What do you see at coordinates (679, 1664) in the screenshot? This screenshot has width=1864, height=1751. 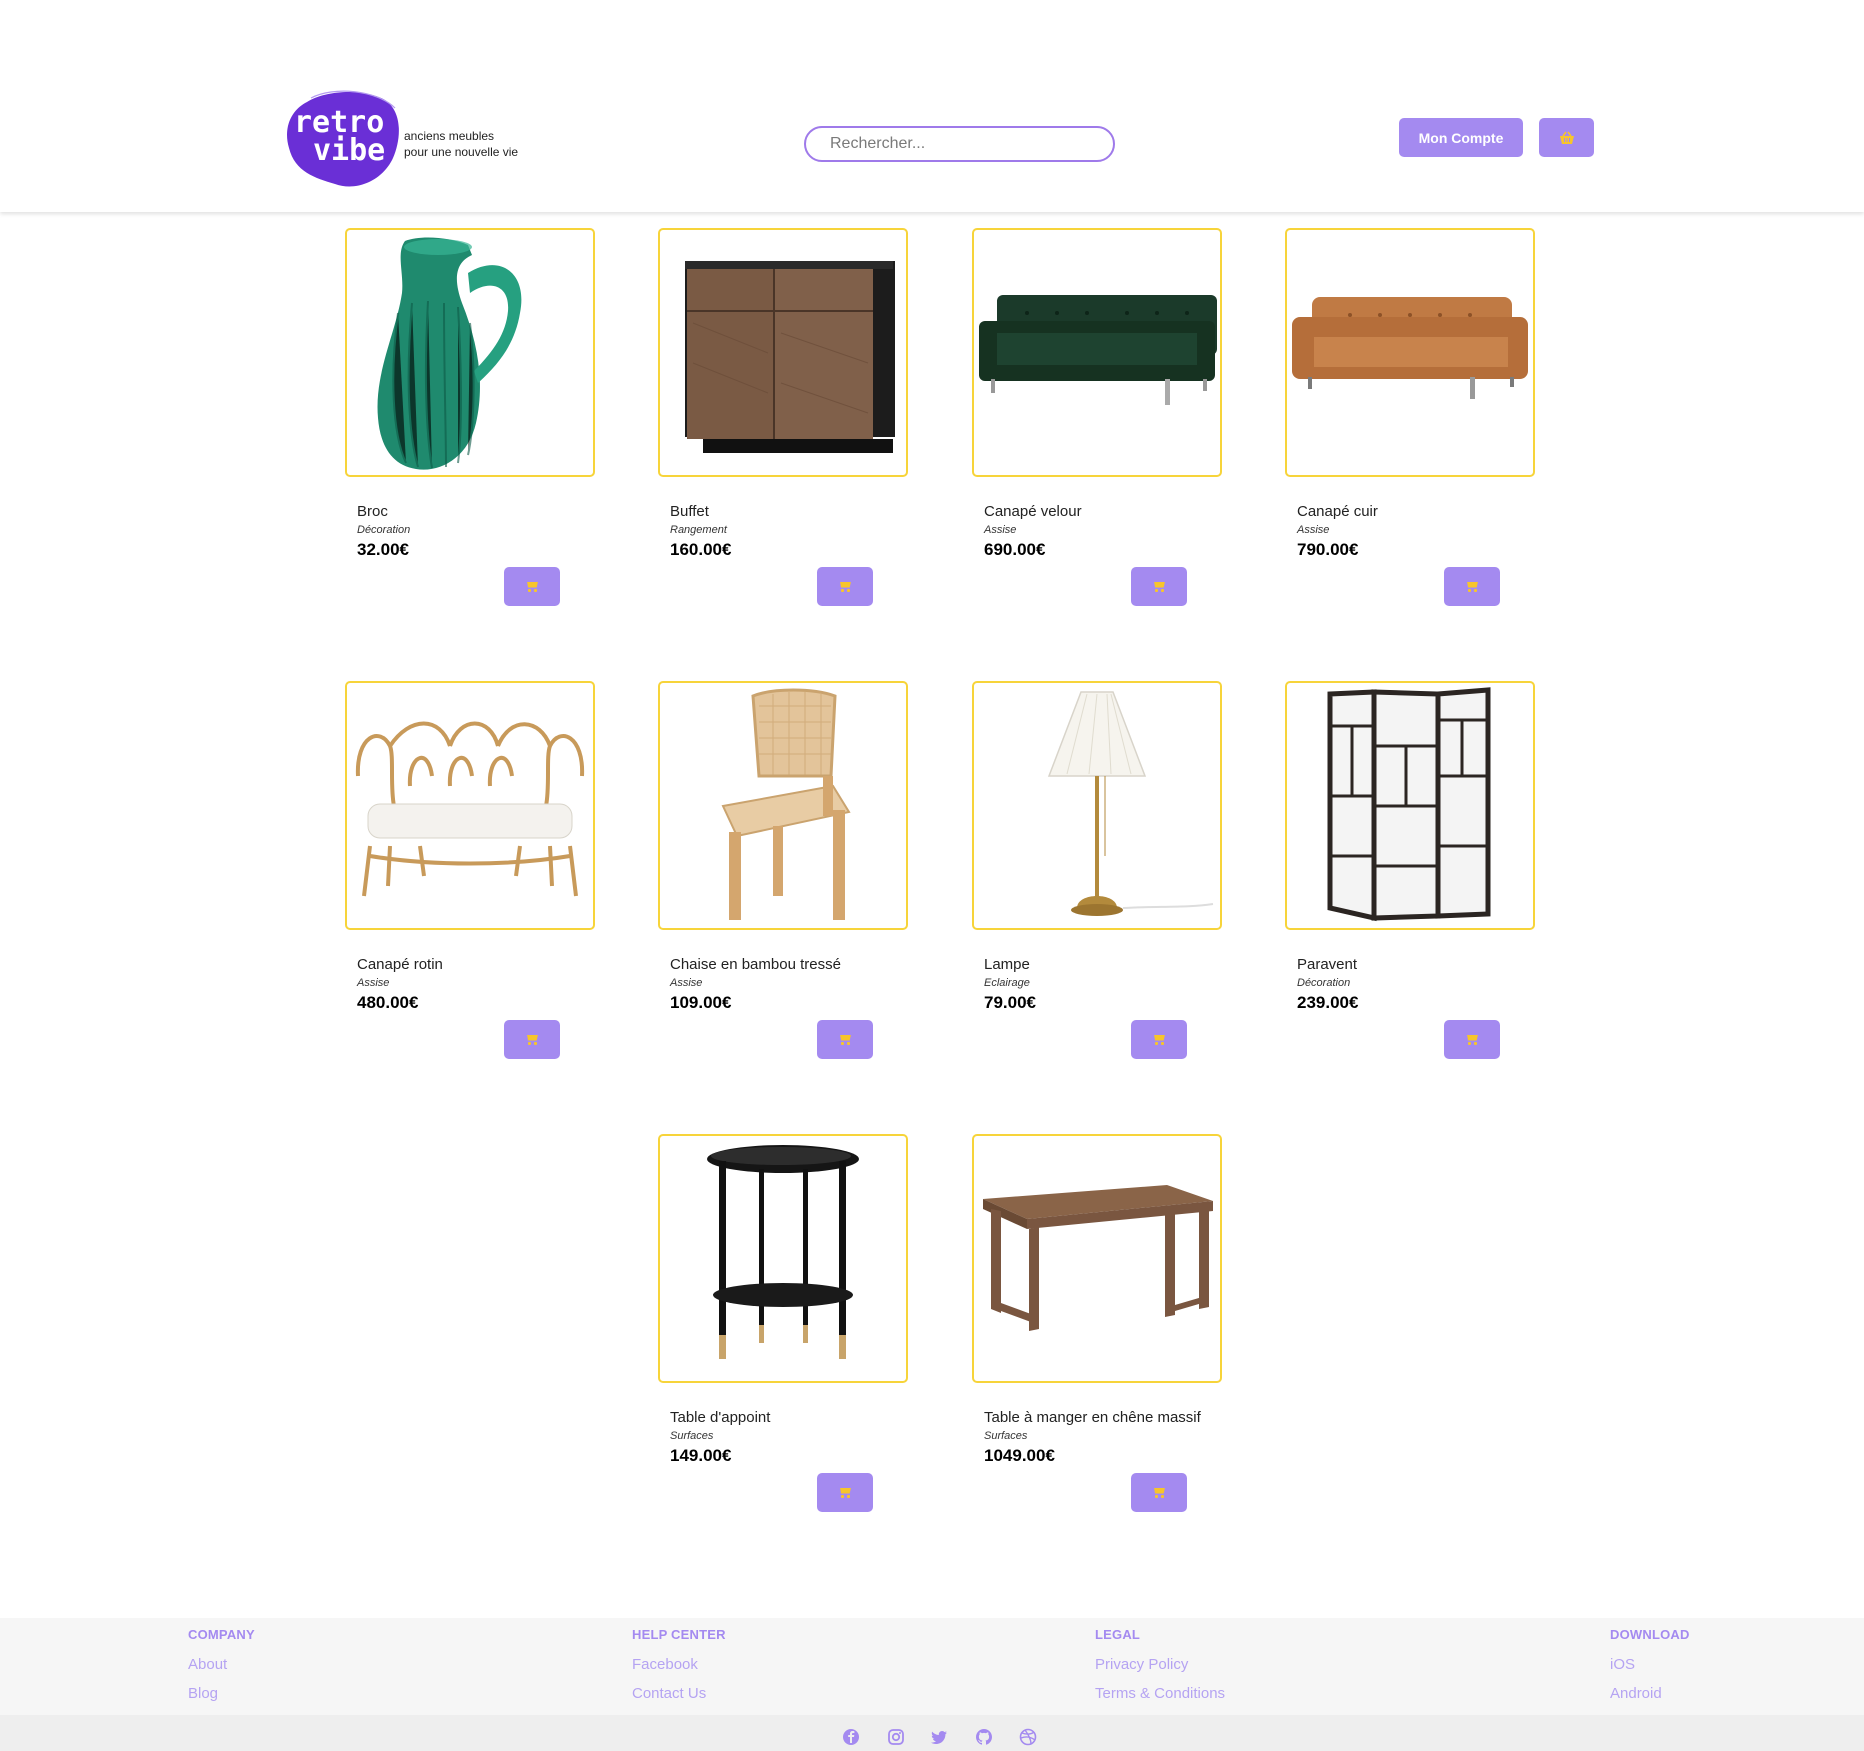 I see `footer-link-facebook: Facebook` at bounding box center [679, 1664].